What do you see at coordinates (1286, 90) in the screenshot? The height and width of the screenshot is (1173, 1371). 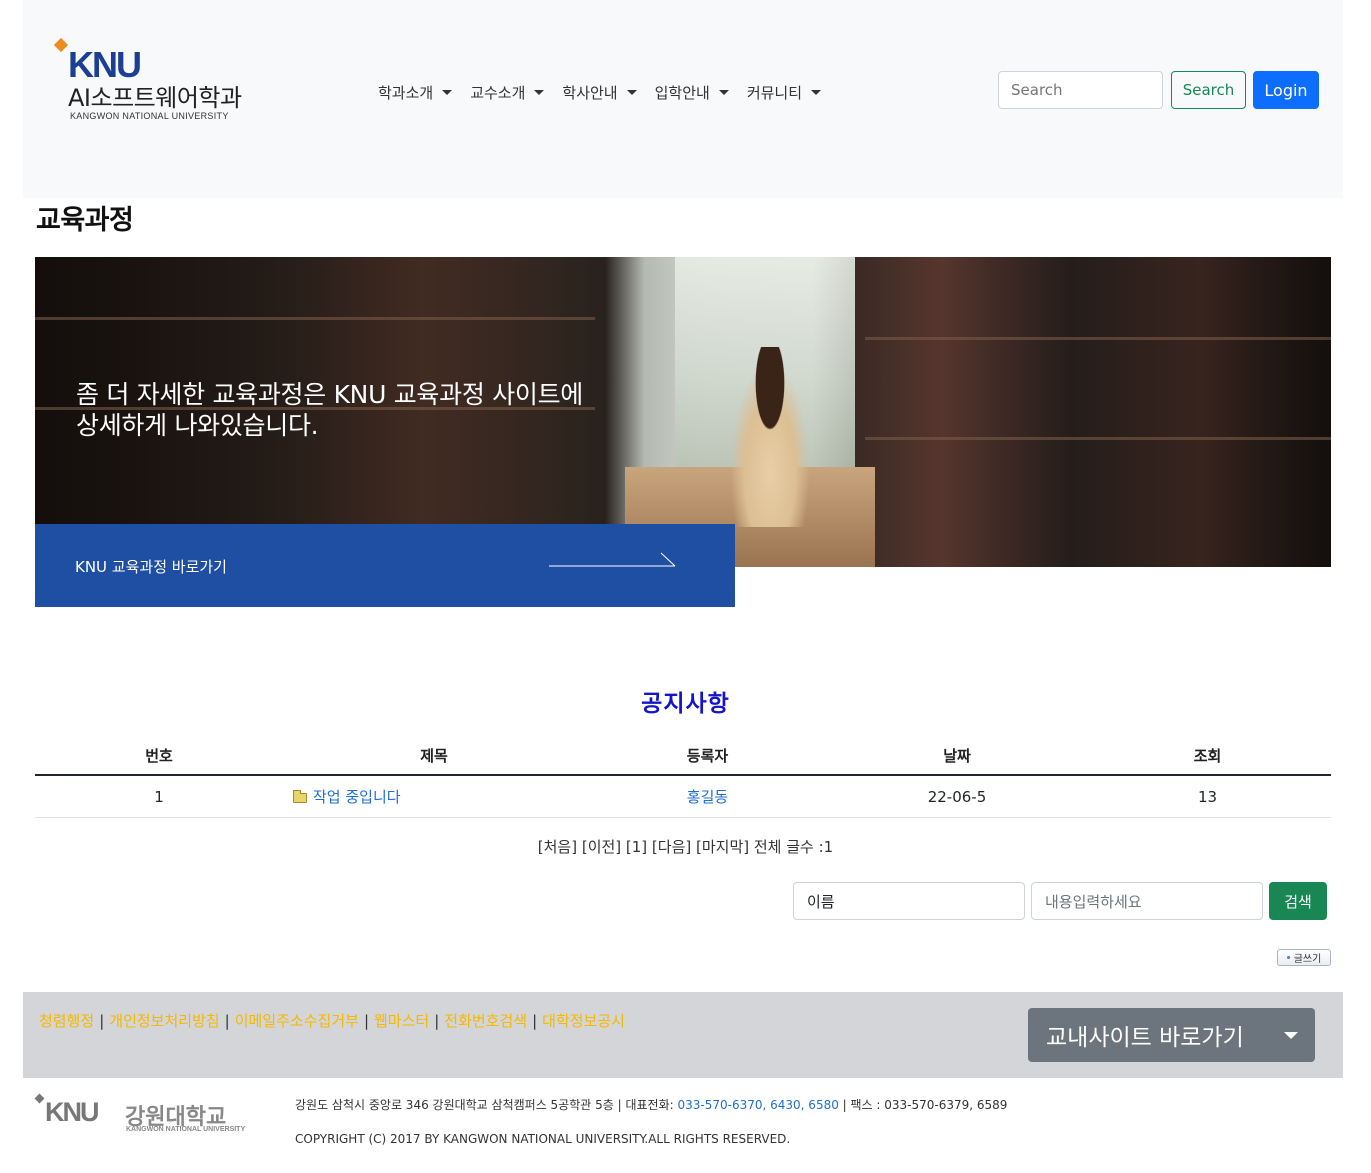 I see `login-button: Login` at bounding box center [1286, 90].